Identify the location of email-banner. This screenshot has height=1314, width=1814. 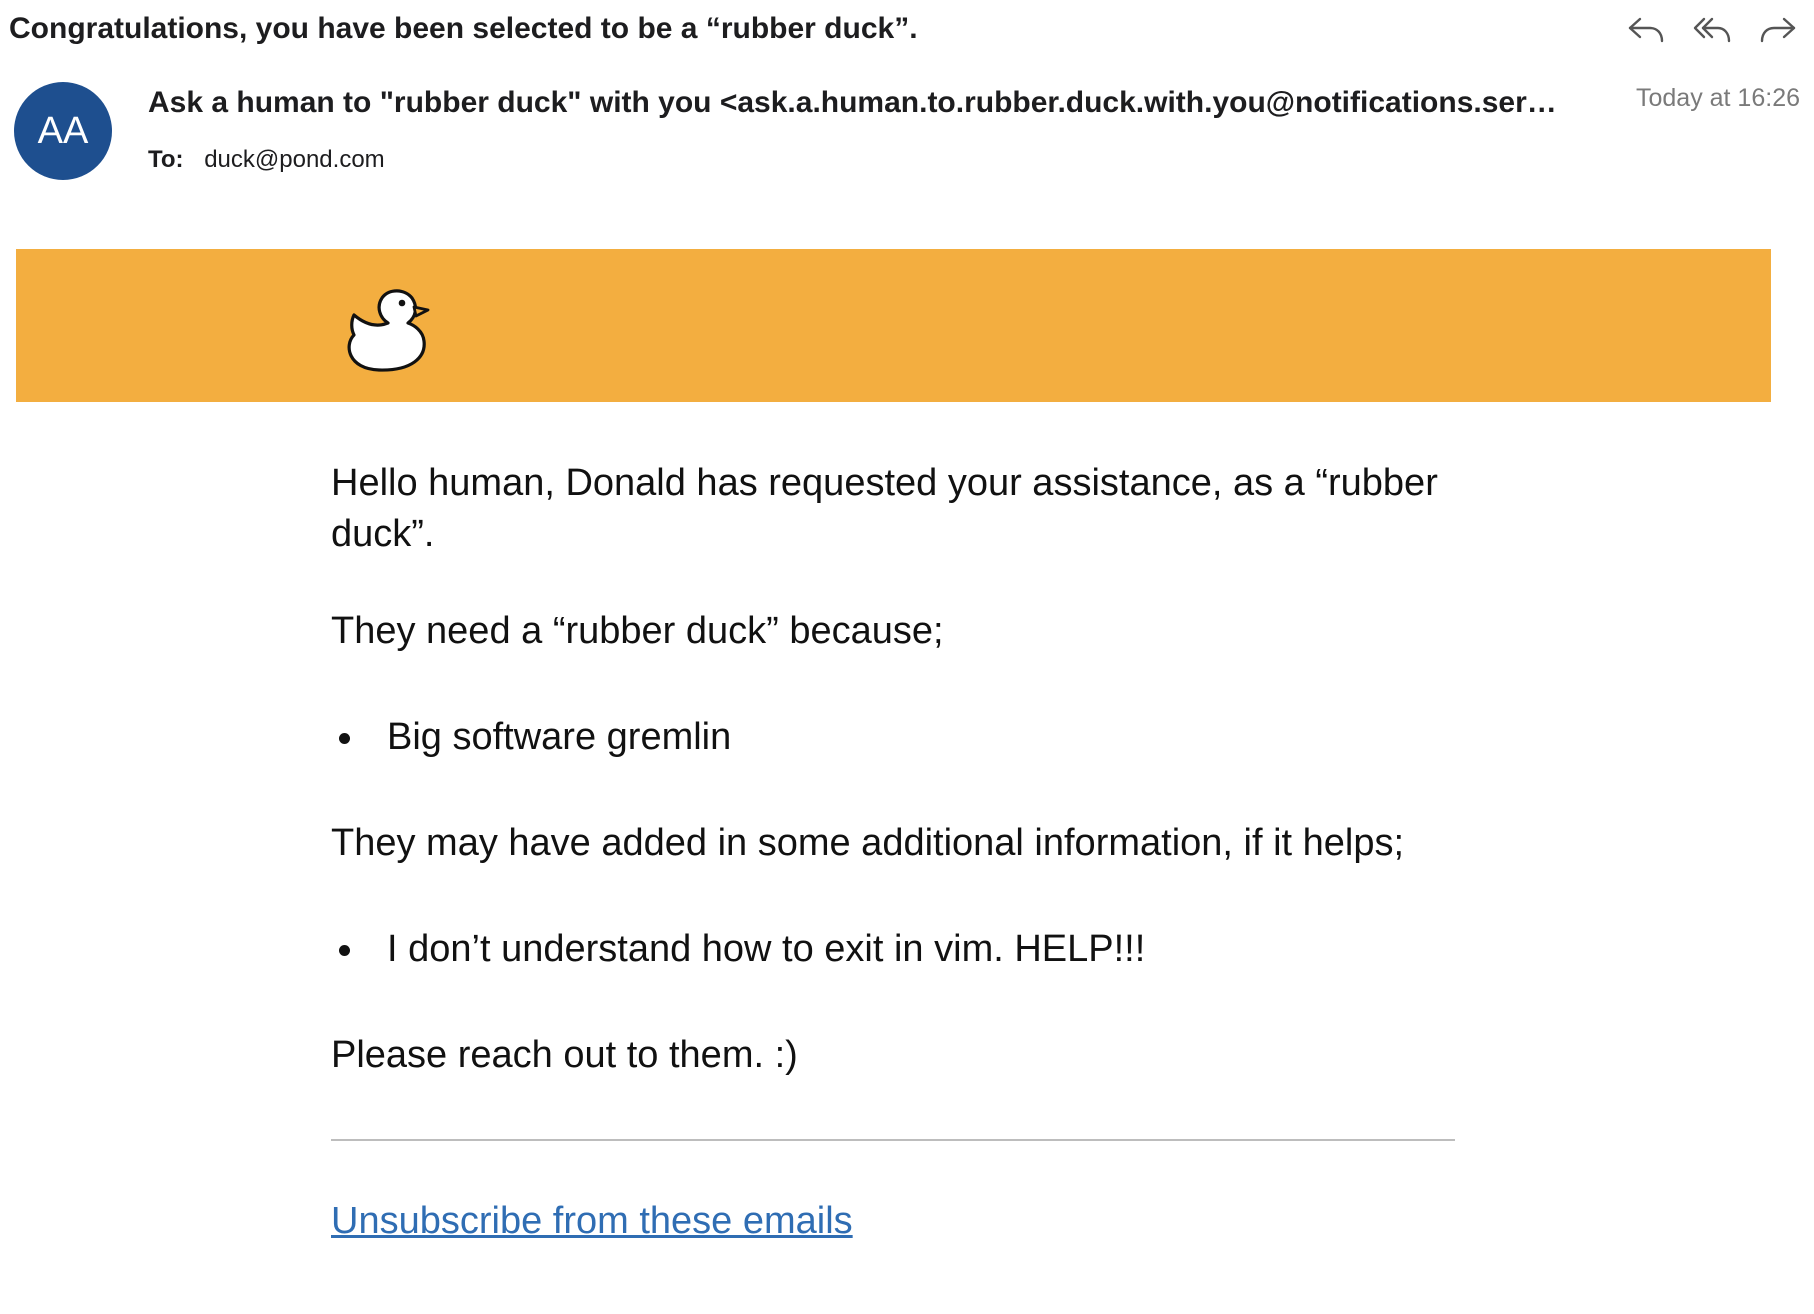
(893, 325).